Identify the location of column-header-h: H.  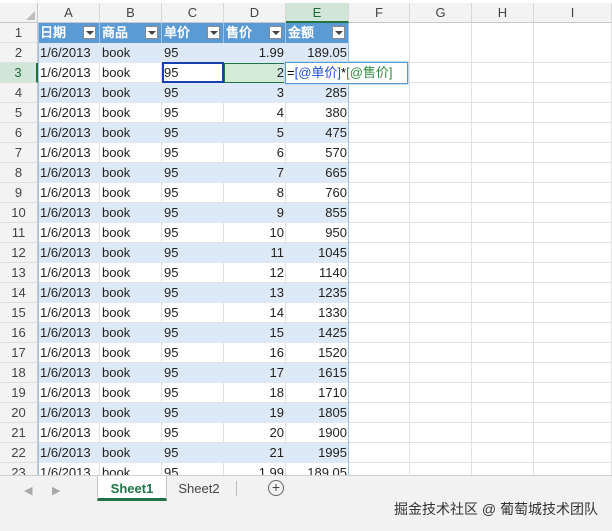
(503, 13).